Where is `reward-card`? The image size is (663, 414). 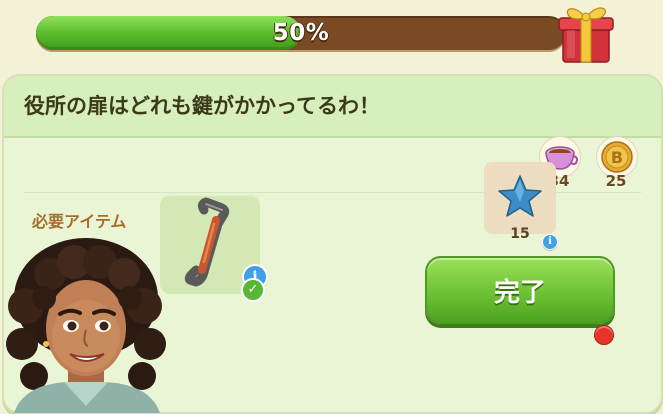
reward-card is located at coordinates (520, 198).